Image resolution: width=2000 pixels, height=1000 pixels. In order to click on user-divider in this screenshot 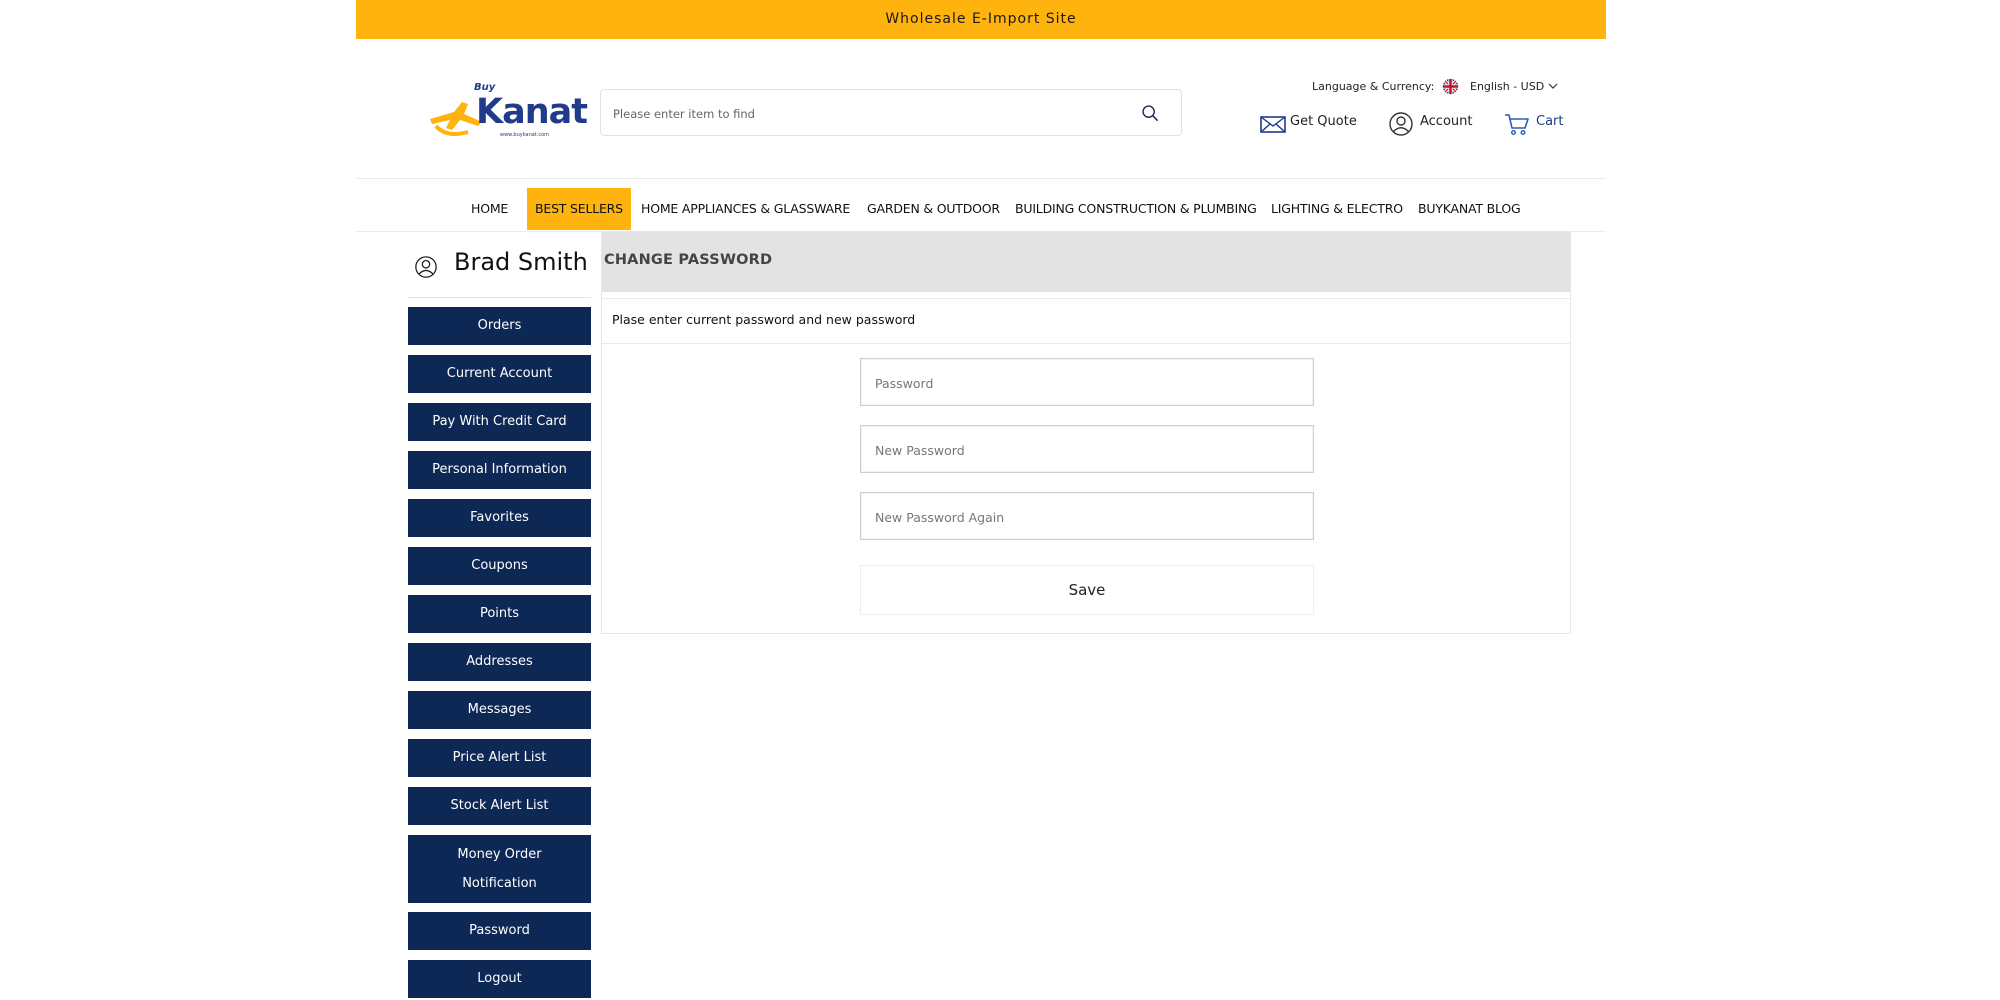, I will do `click(499, 297)`.